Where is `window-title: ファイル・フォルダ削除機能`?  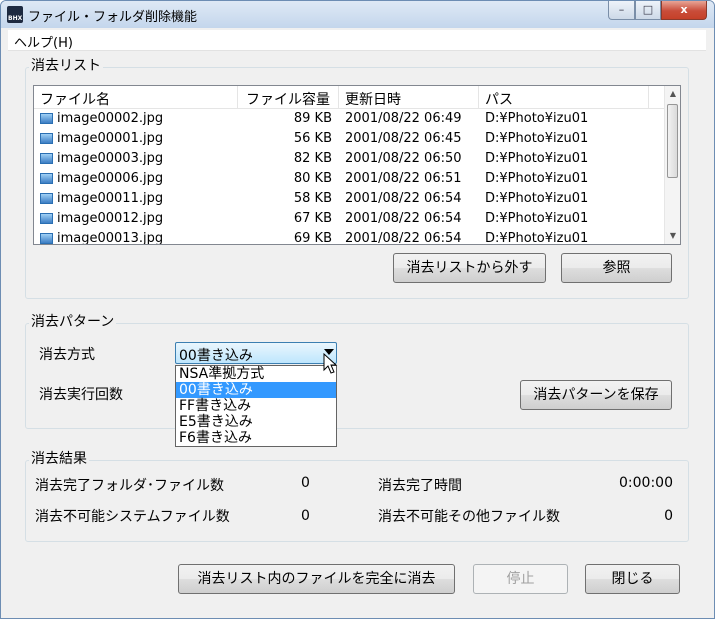 window-title: ファイル・フォルダ削除機能 is located at coordinates (113, 17).